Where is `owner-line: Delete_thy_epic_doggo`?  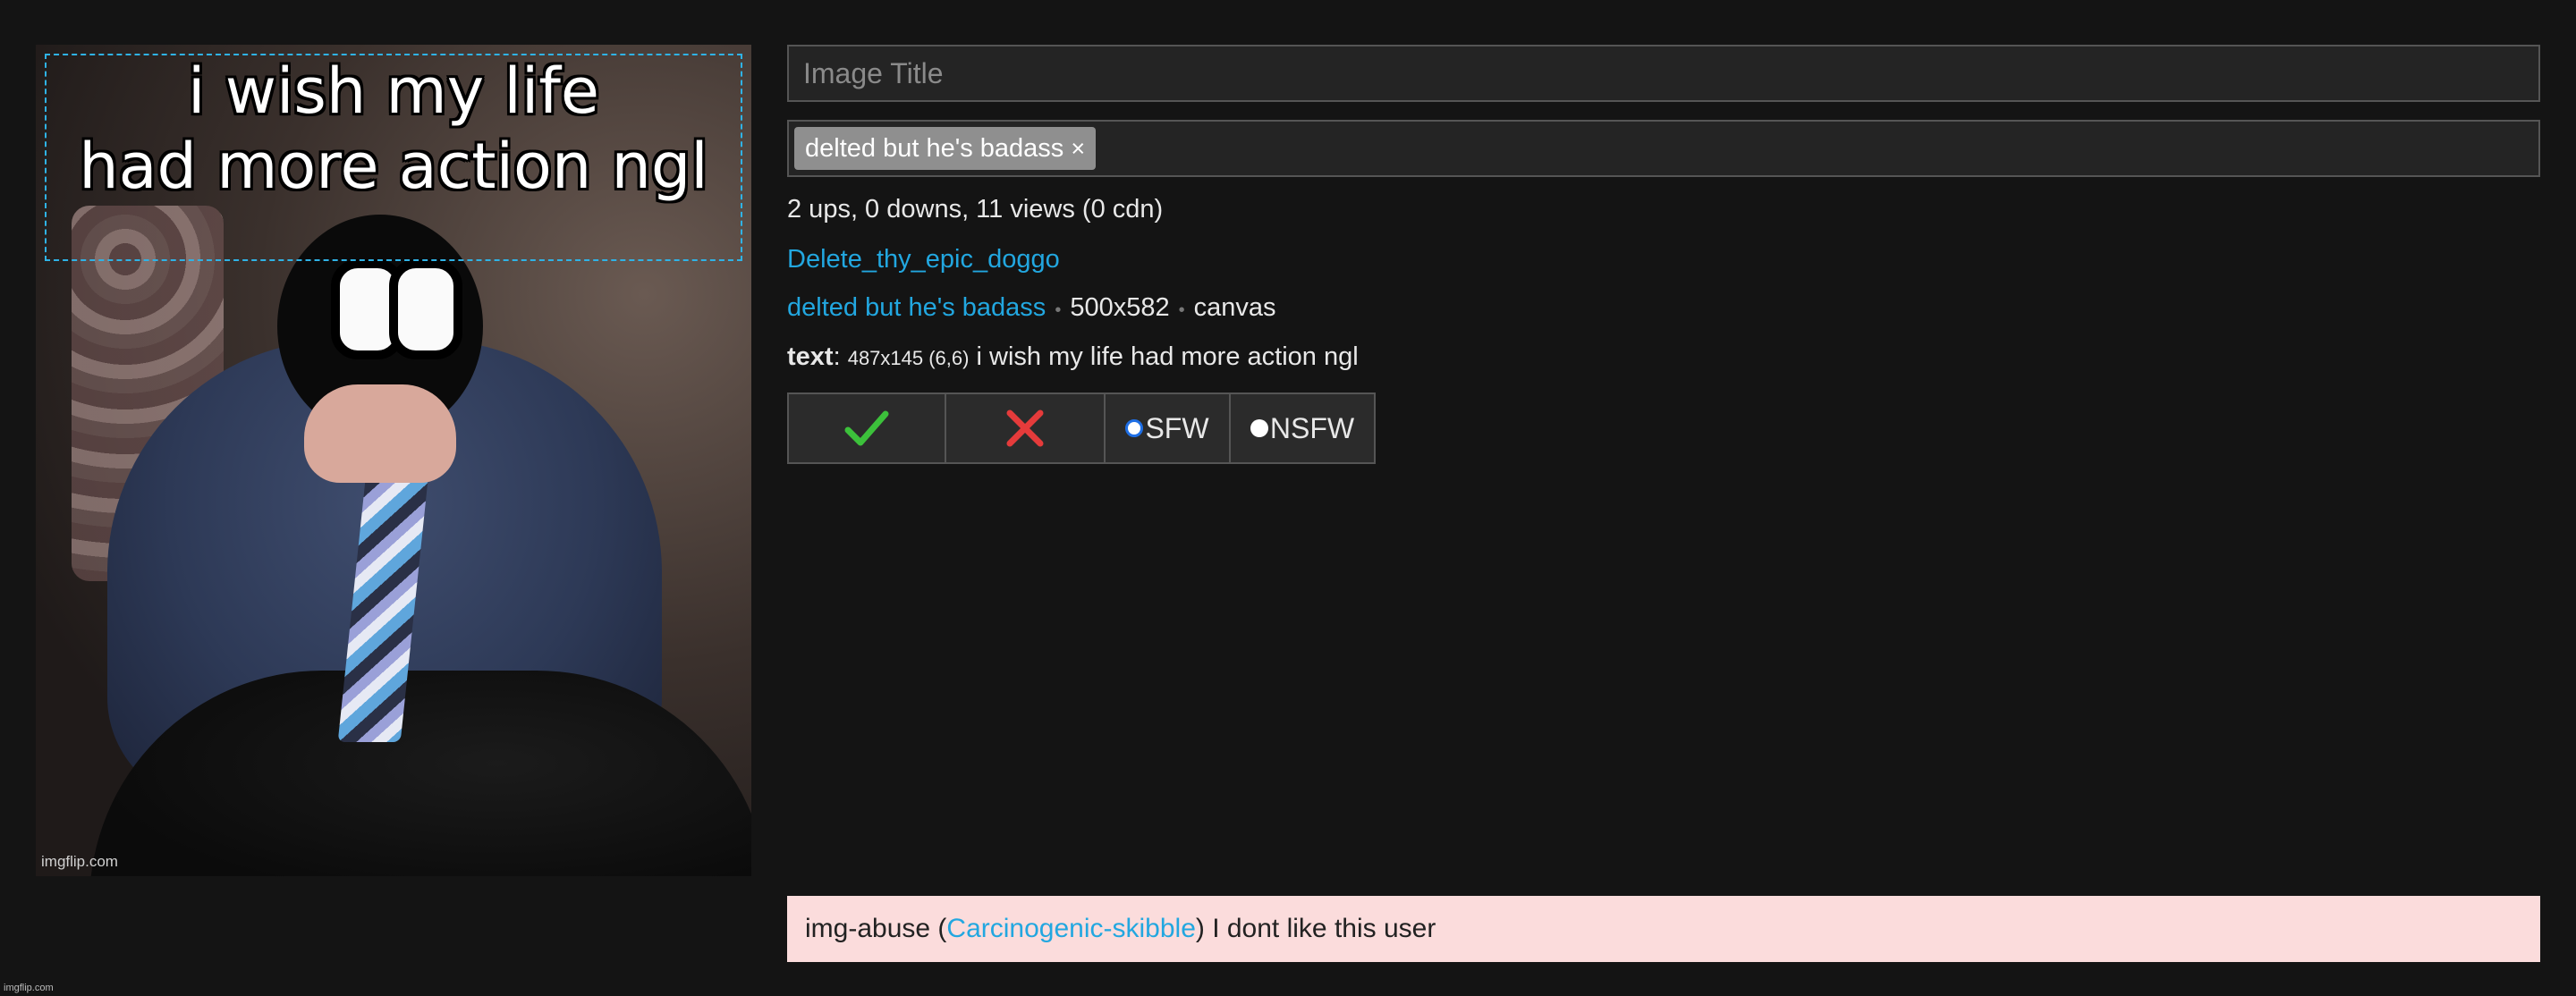
owner-line: Delete_thy_epic_doggo is located at coordinates (923, 259).